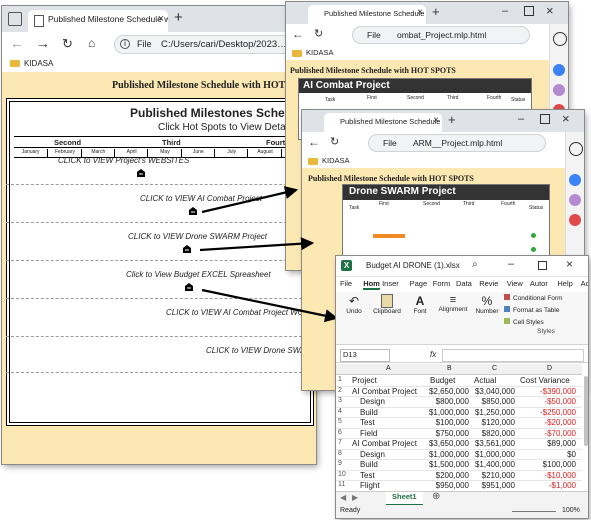 The height and width of the screenshot is (520, 591). Describe the element at coordinates (420, 304) in the screenshot. I see `font-group: A Font` at that location.